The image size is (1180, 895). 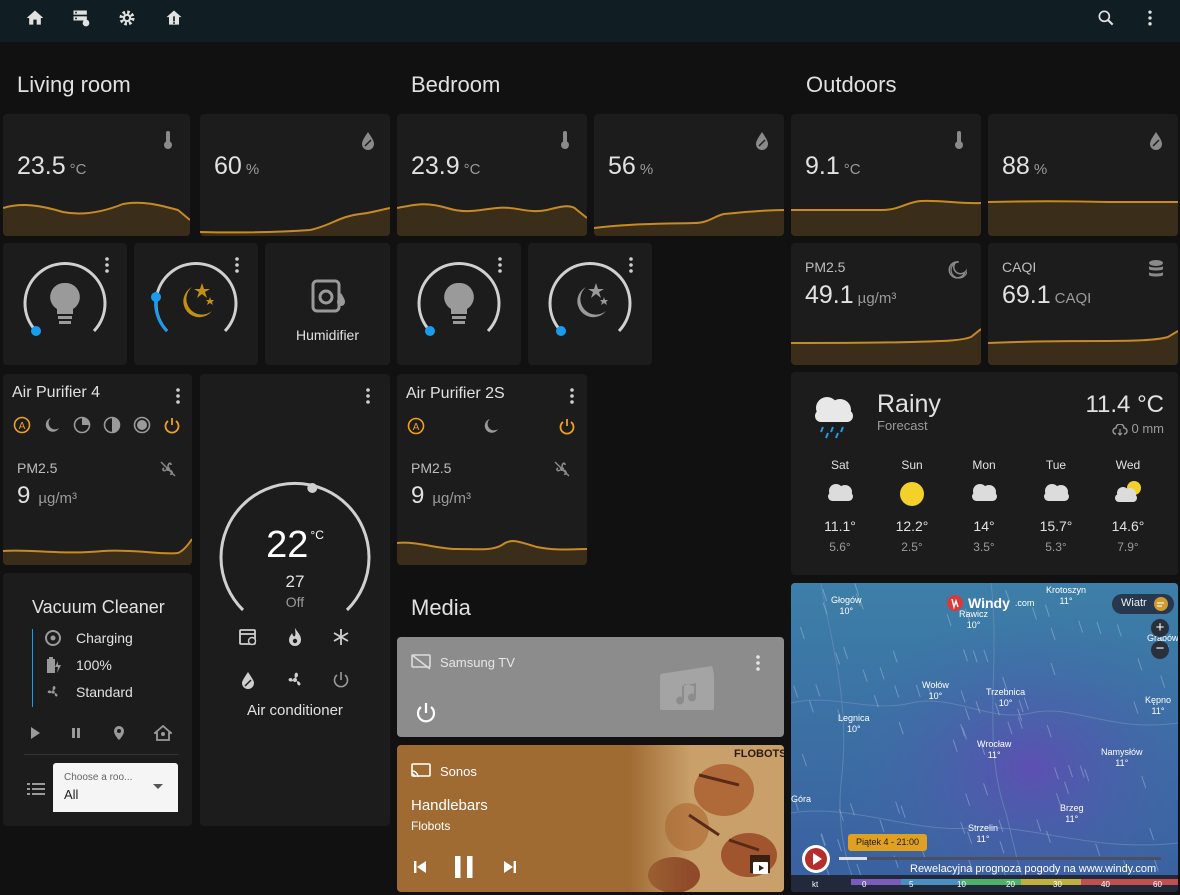 I want to click on search-icon, so click(x=1106, y=18).